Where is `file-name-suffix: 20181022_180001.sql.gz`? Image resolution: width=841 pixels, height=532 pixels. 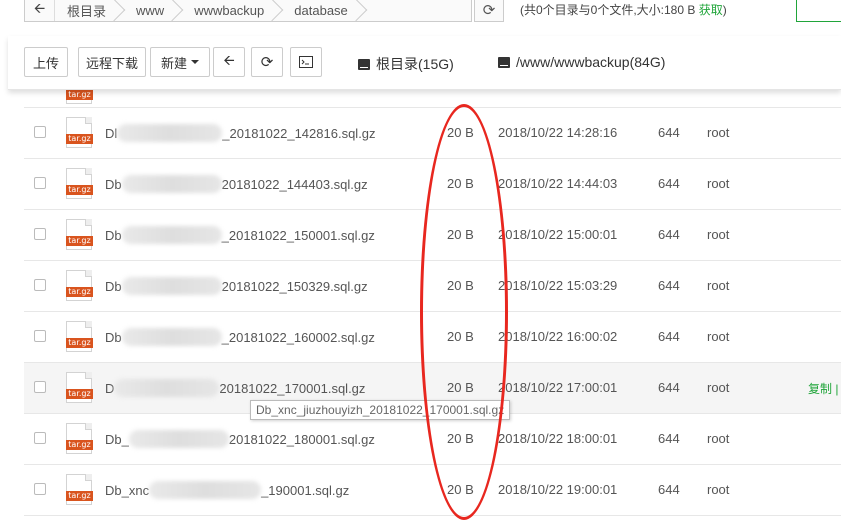 file-name-suffix: 20181022_180001.sql.gz is located at coordinates (301, 439).